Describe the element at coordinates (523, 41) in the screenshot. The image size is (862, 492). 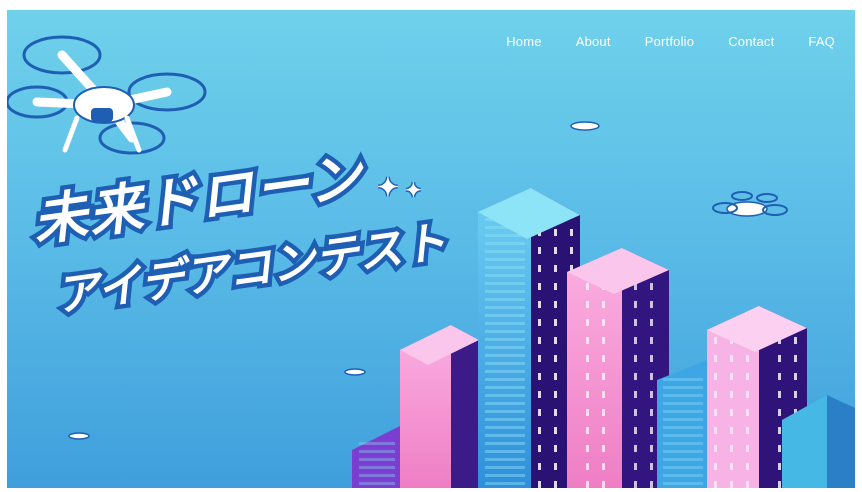
I see `nav-home: Home` at that location.